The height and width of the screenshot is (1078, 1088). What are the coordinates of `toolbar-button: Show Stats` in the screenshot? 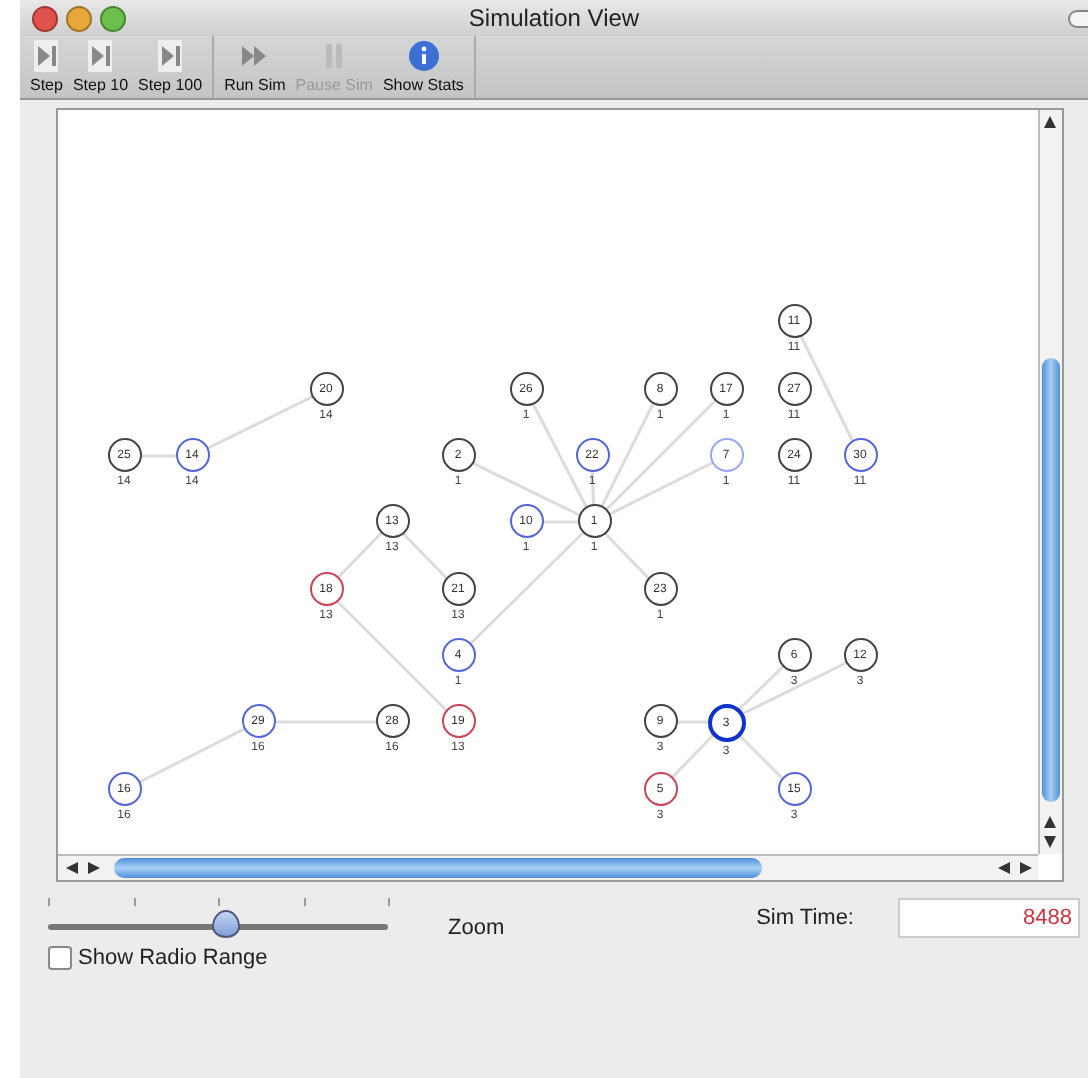 It's located at (423, 67).